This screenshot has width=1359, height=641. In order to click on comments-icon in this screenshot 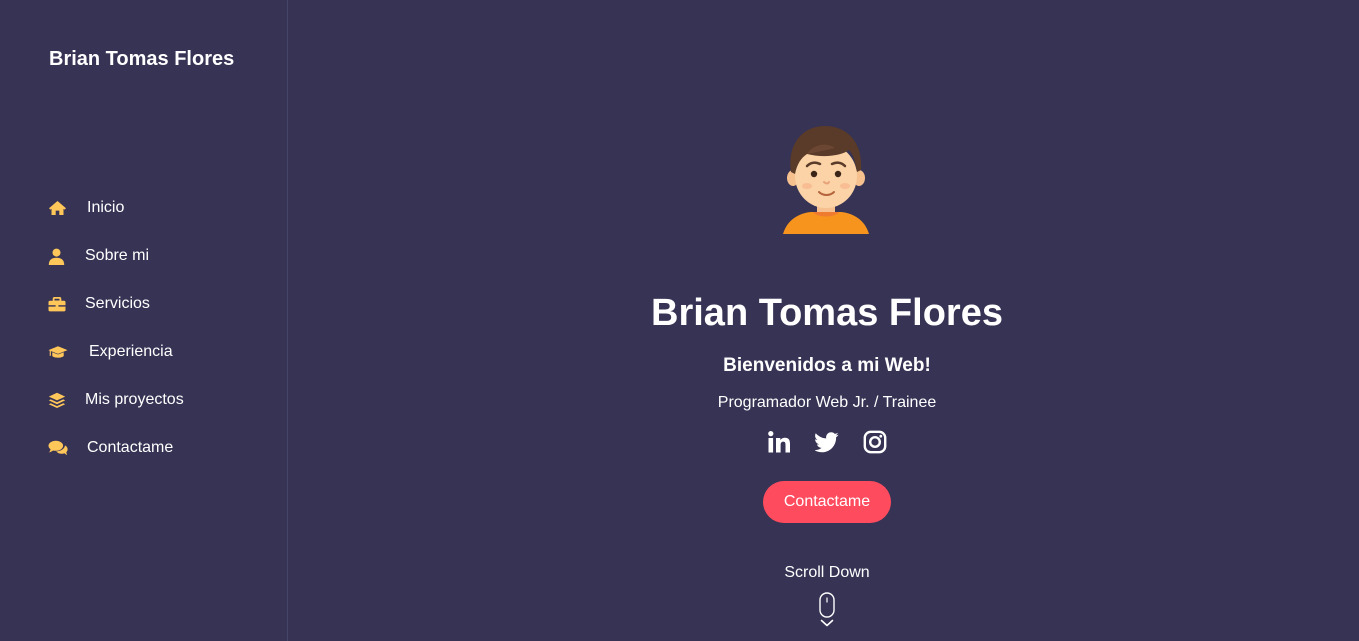, I will do `click(58, 448)`.